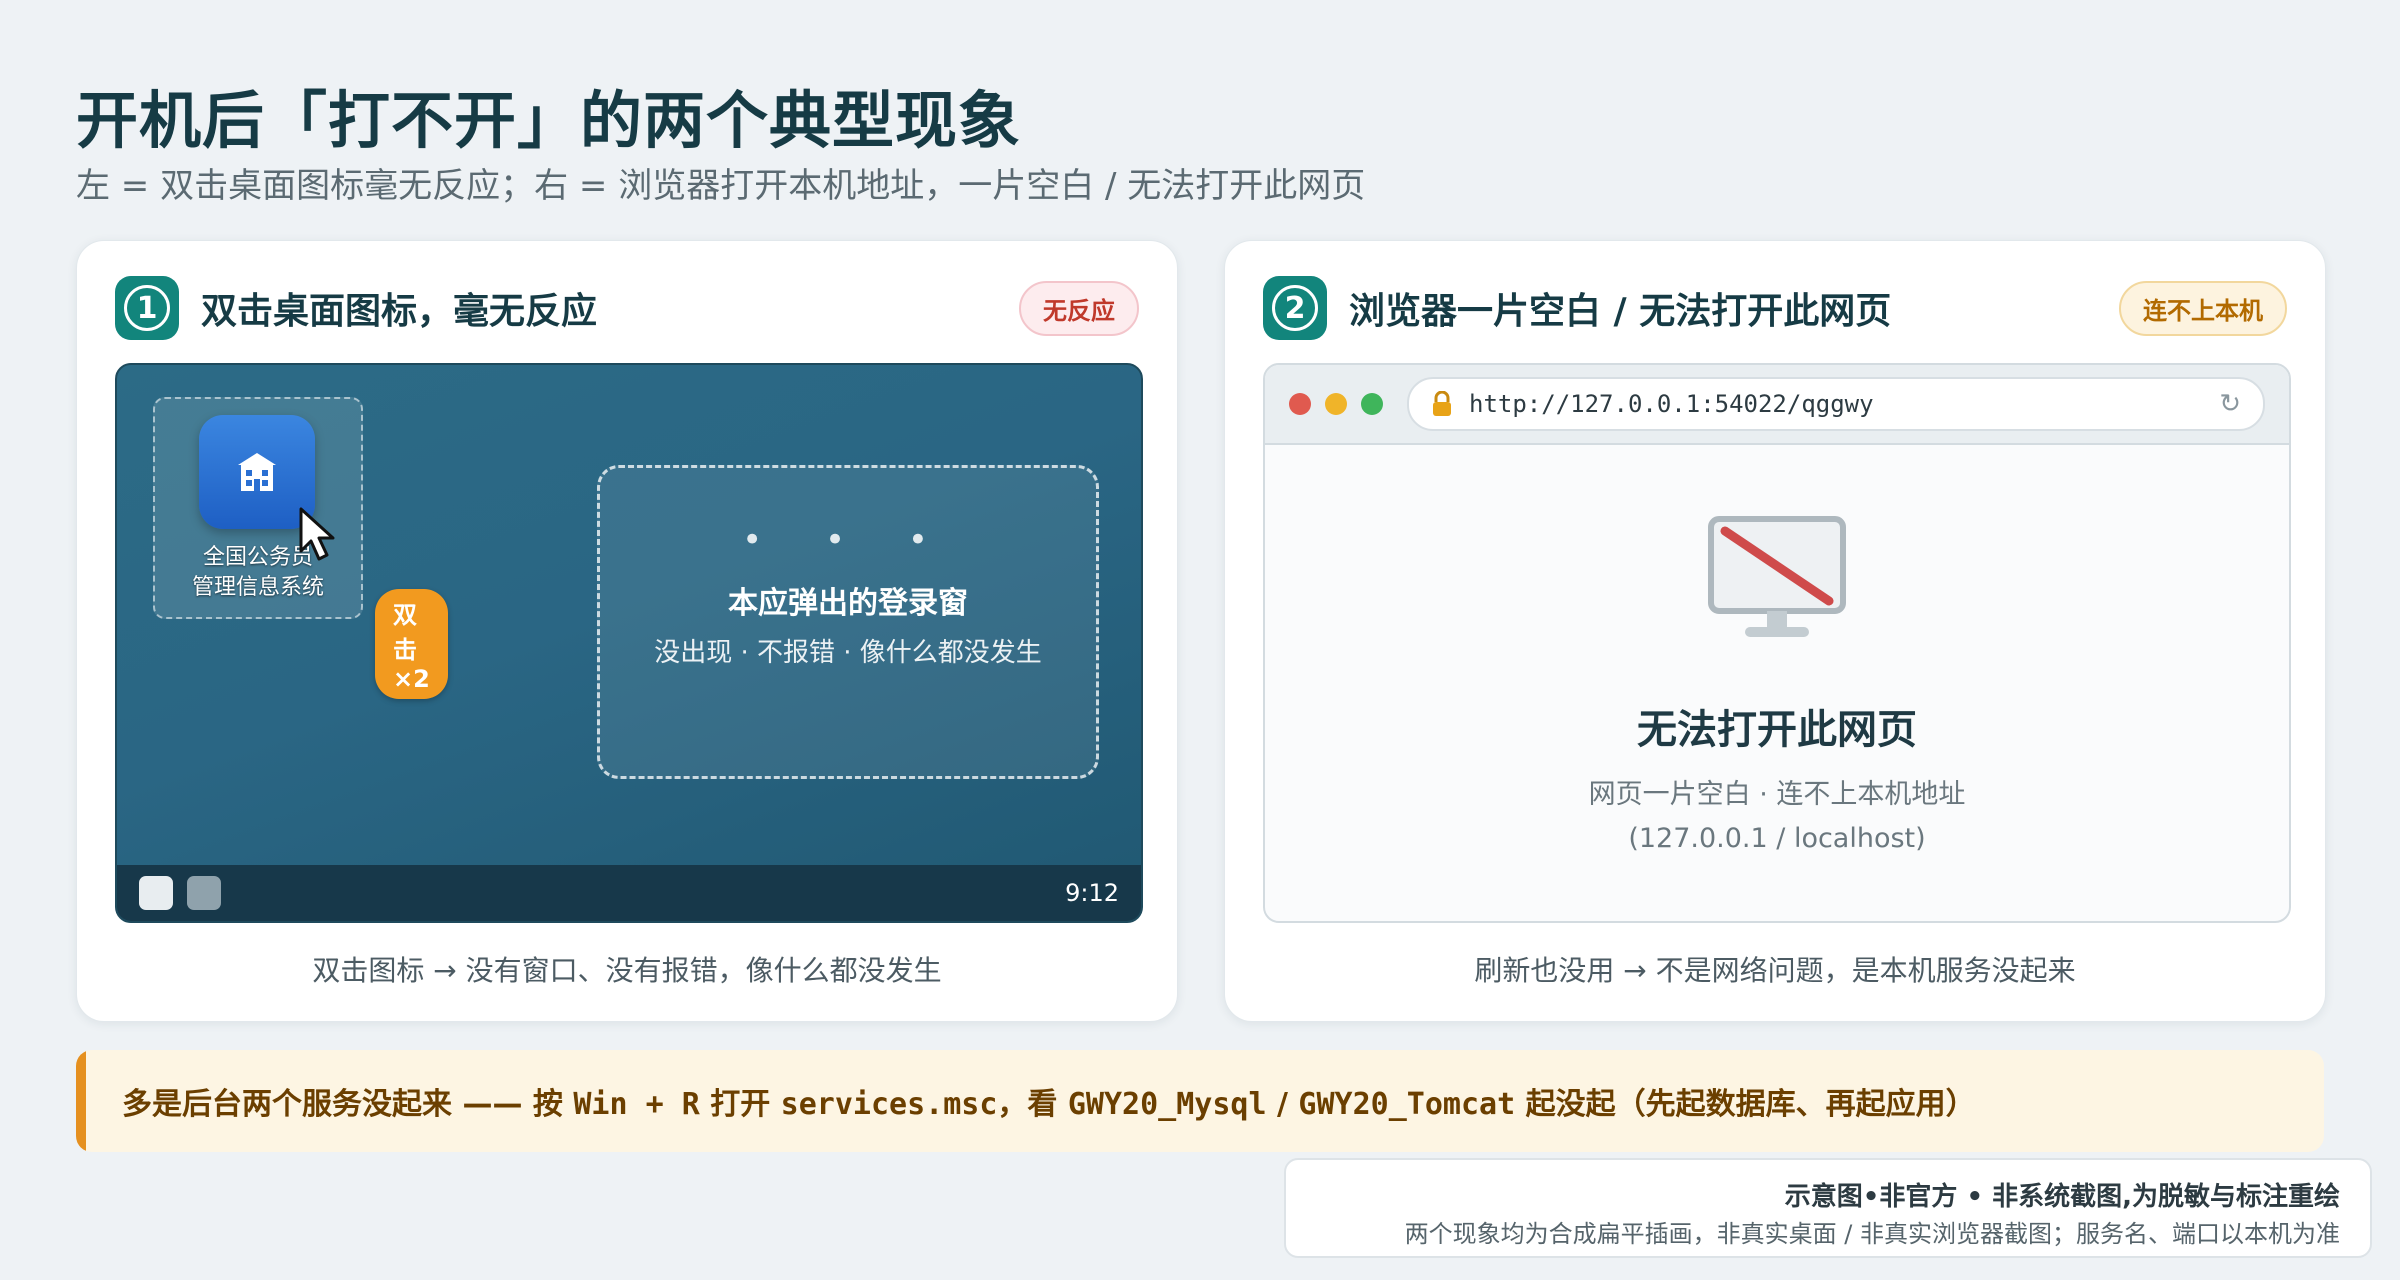  Describe the element at coordinates (848, 540) in the screenshot. I see `loading-dots: • • •` at that location.